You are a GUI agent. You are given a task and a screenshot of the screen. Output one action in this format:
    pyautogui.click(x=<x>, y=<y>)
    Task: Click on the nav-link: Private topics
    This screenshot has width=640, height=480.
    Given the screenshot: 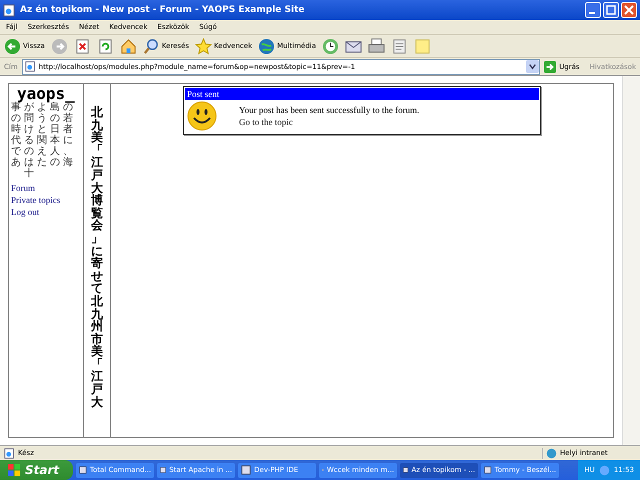 What is the action you would take?
    pyautogui.click(x=46, y=200)
    